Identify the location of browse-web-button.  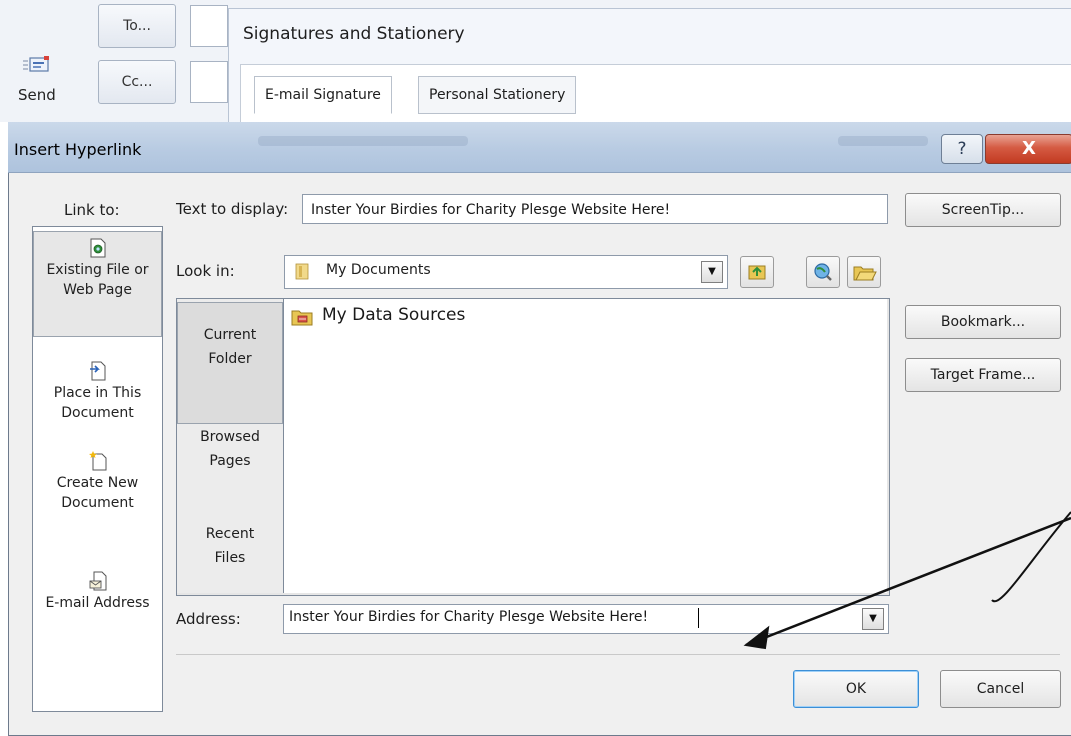
(823, 272).